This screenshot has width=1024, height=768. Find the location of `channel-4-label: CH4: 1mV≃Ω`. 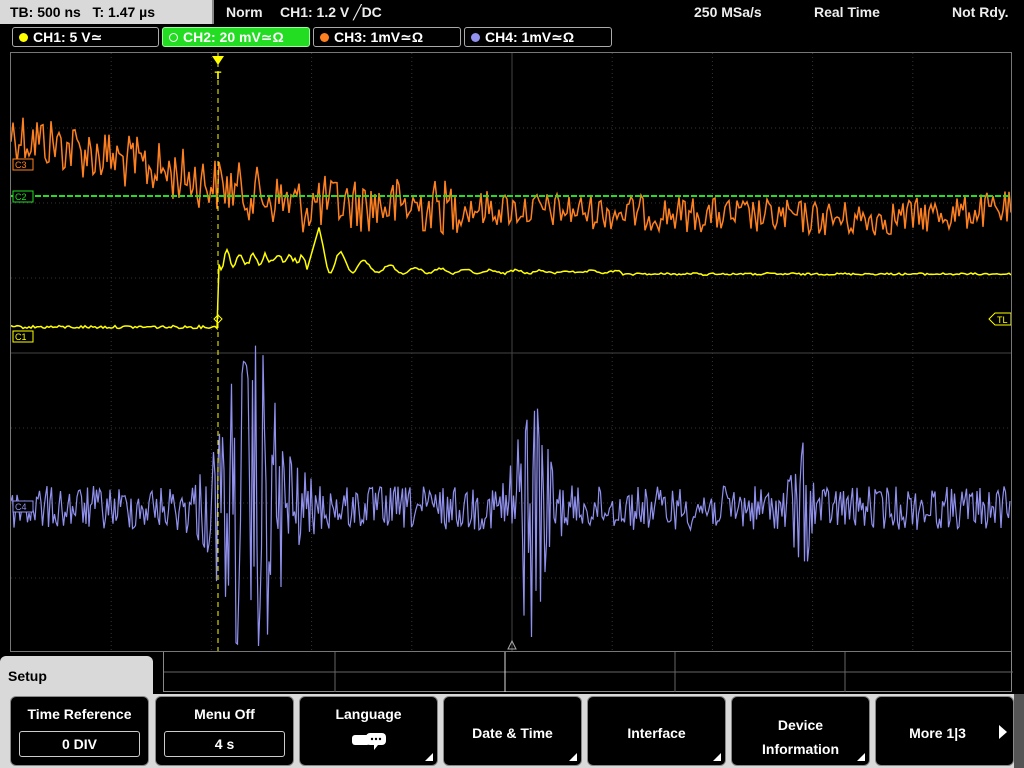

channel-4-label: CH4: 1mV≃Ω is located at coordinates (530, 37).